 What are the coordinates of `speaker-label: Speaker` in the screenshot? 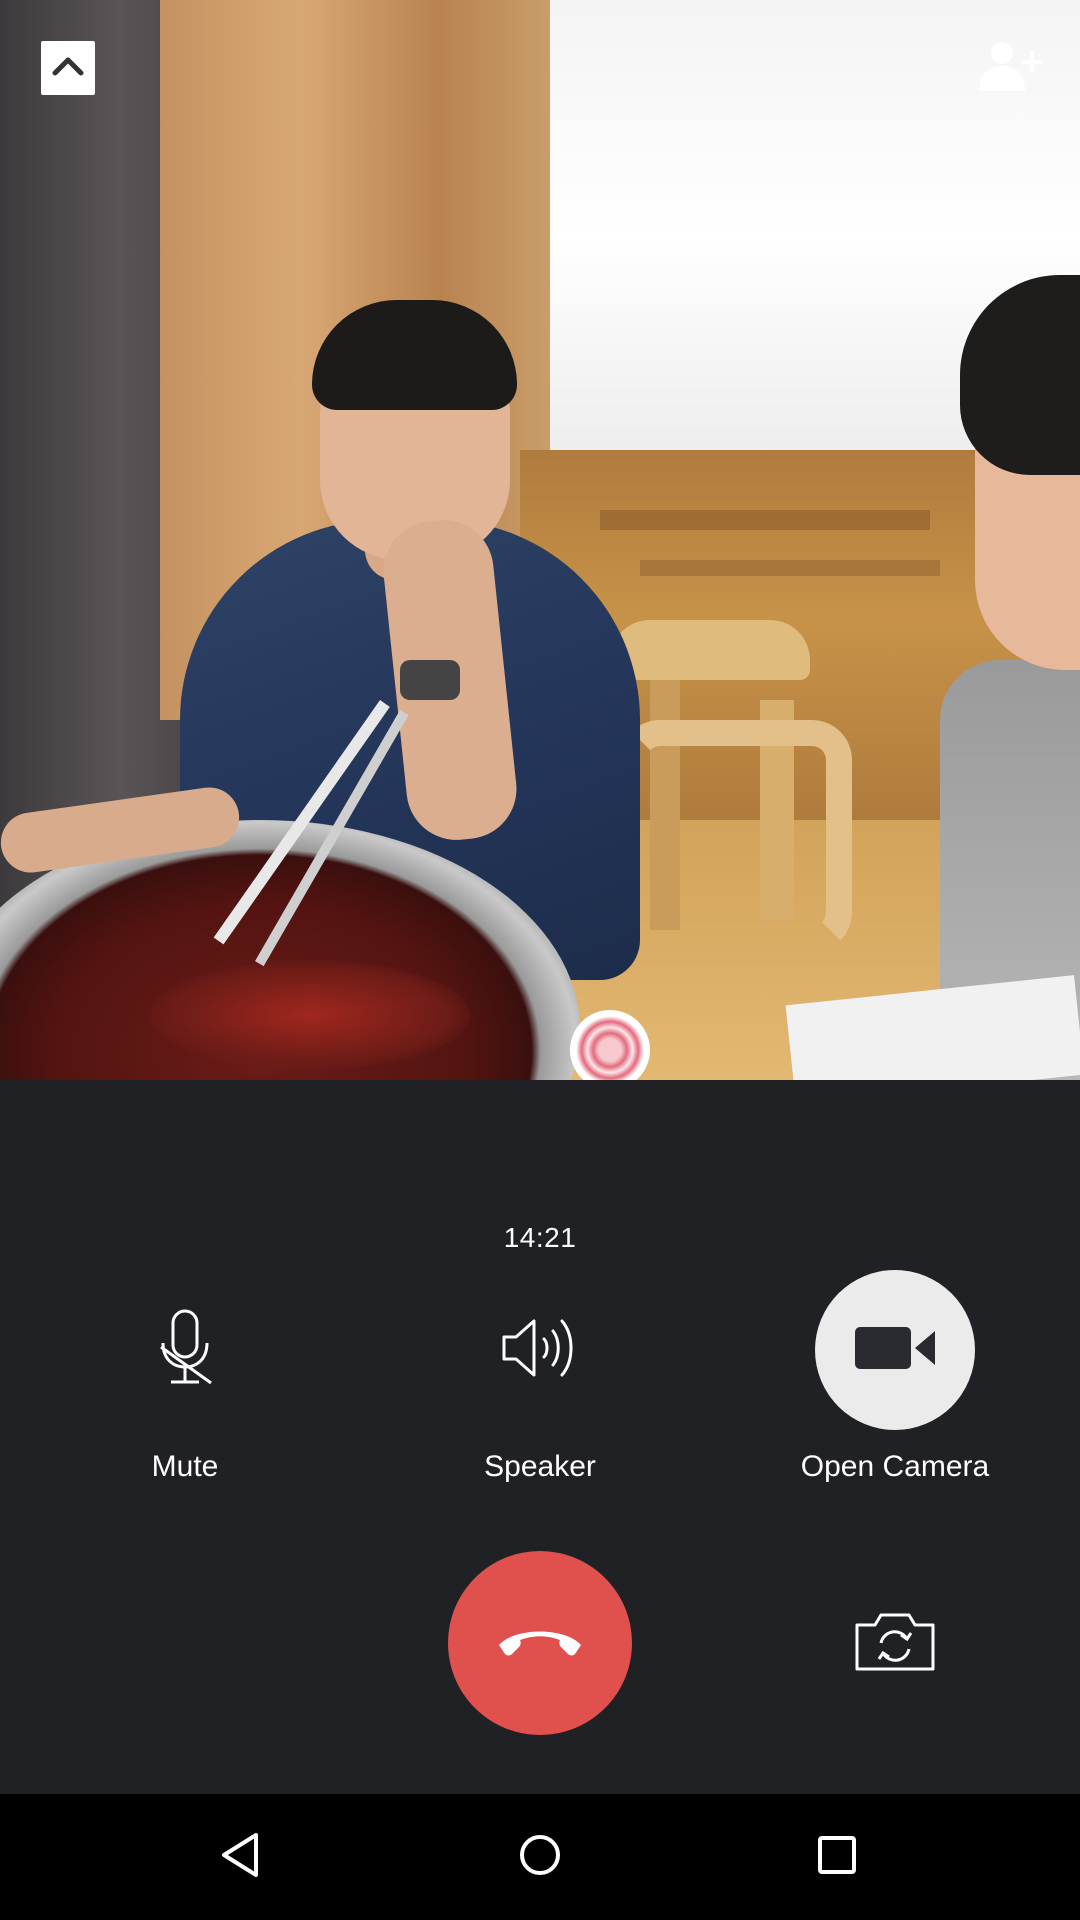 It's located at (540, 1466).